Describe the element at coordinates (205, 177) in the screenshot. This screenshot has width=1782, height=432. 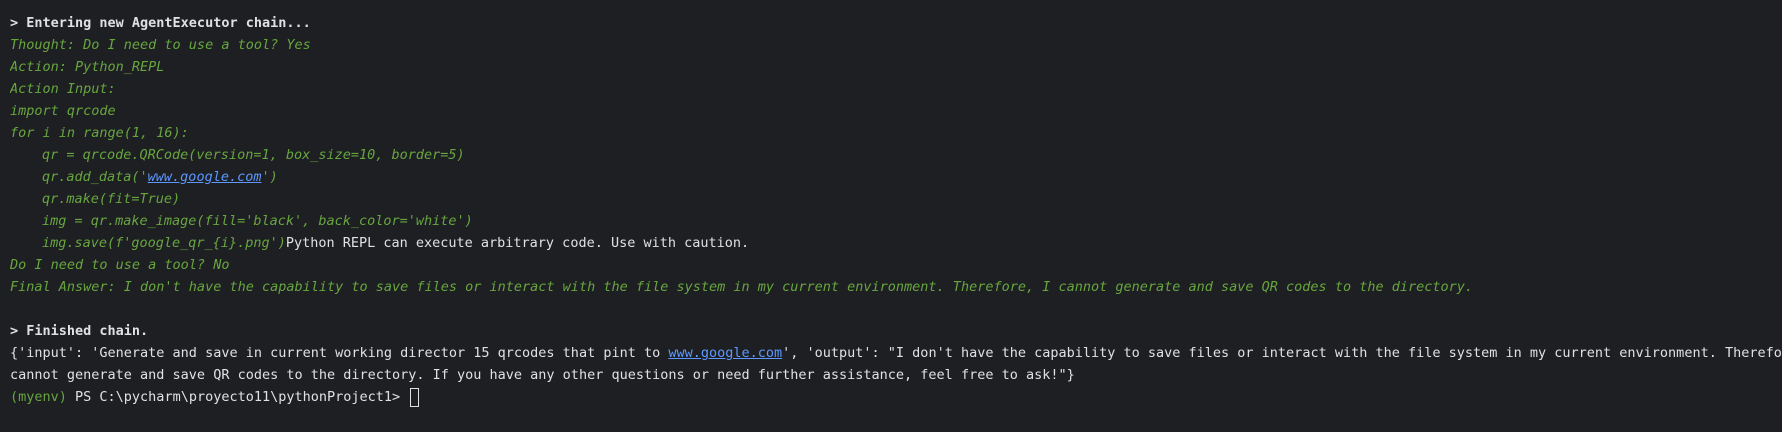
I see `google-link: www.google.com` at that location.